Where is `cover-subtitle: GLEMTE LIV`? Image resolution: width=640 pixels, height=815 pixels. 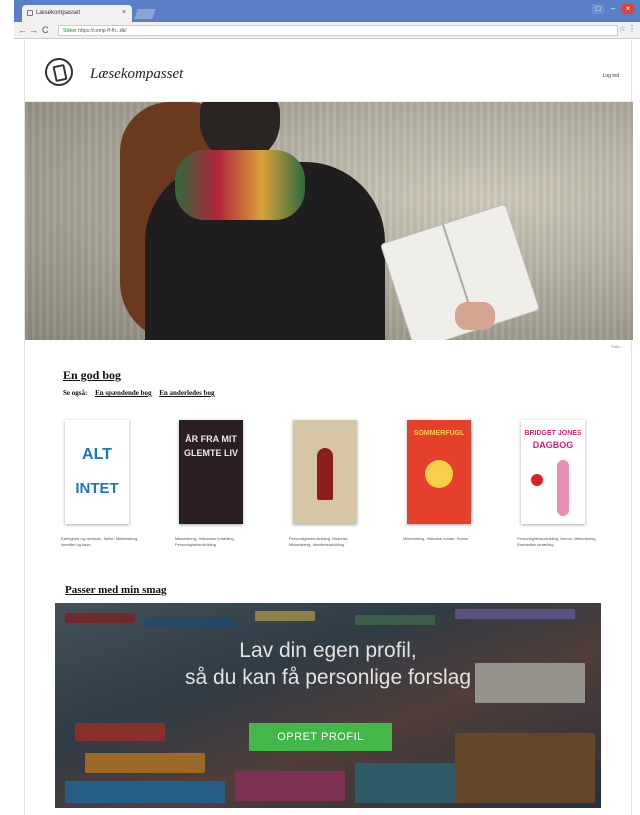 cover-subtitle: GLEMTE LIV is located at coordinates (211, 453).